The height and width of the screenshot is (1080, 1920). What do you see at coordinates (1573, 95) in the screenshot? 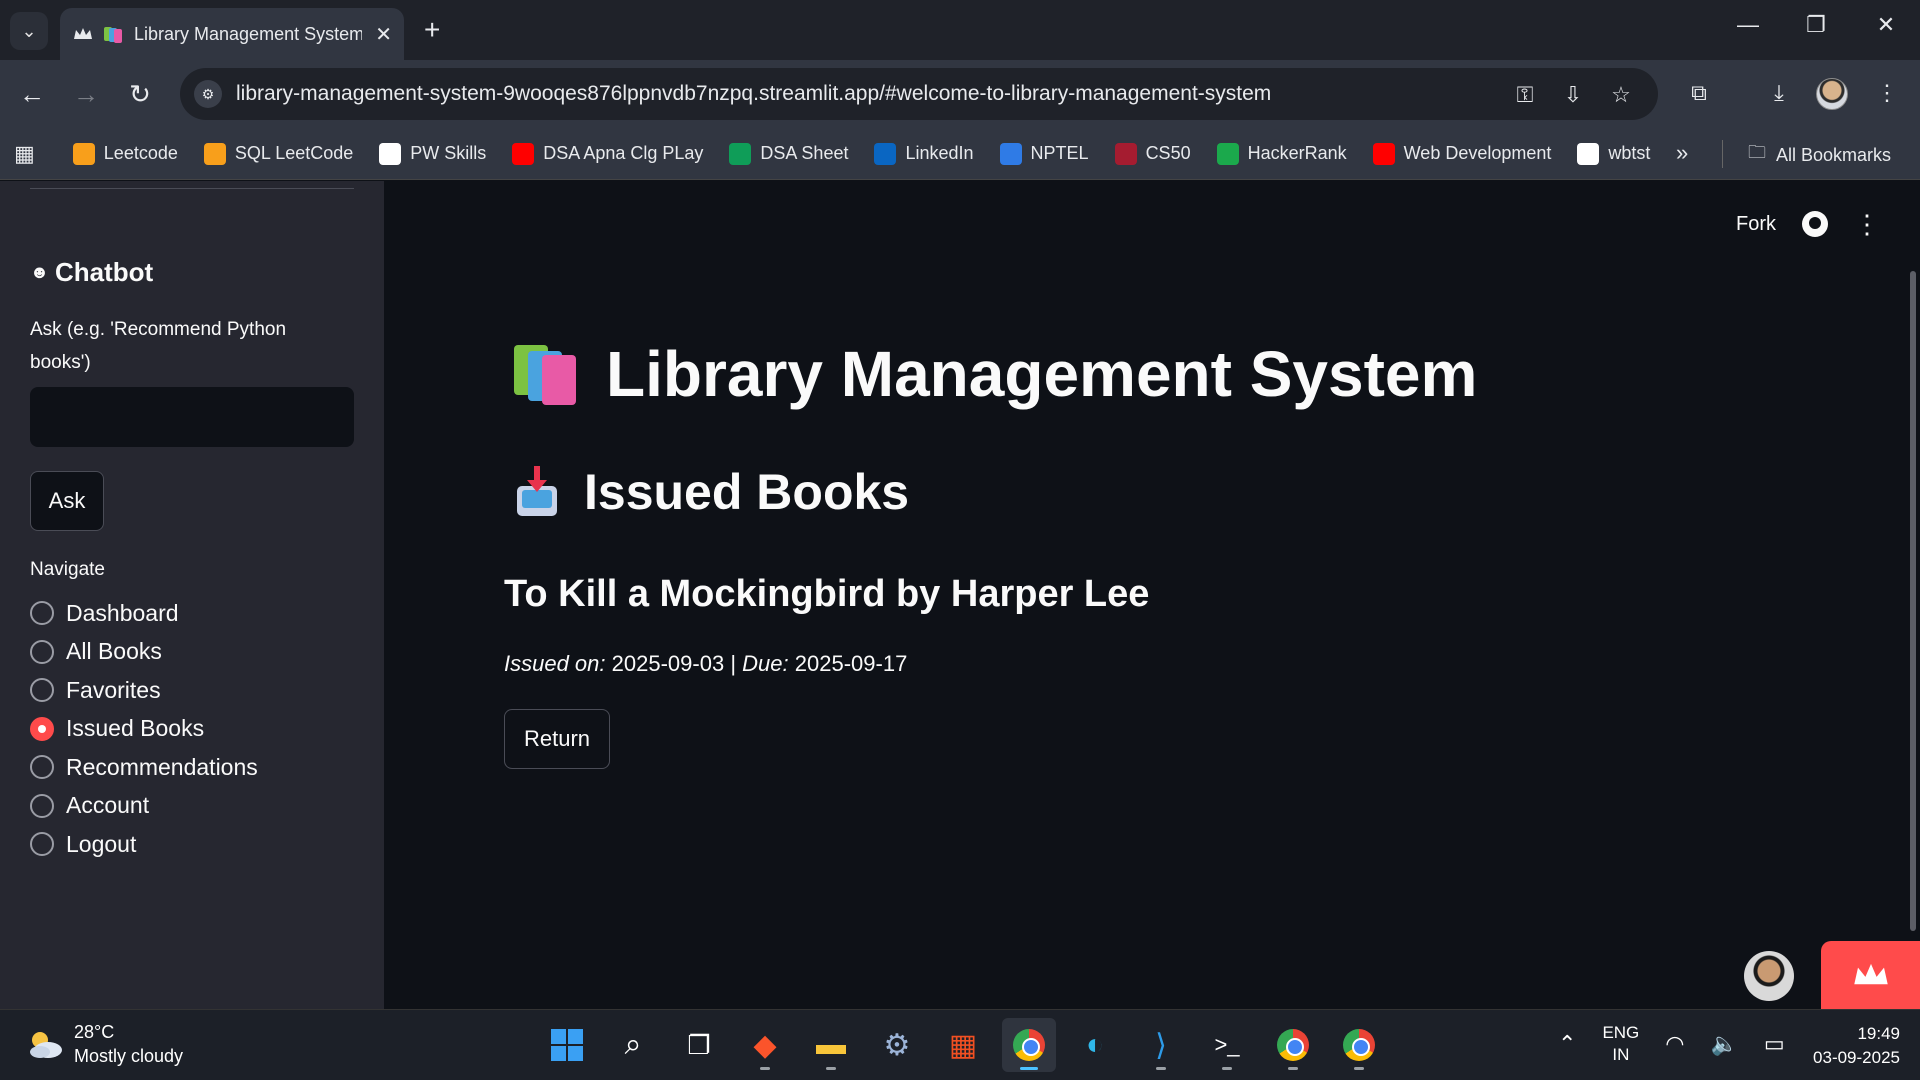
I see `install-app-icon: ⇩` at bounding box center [1573, 95].